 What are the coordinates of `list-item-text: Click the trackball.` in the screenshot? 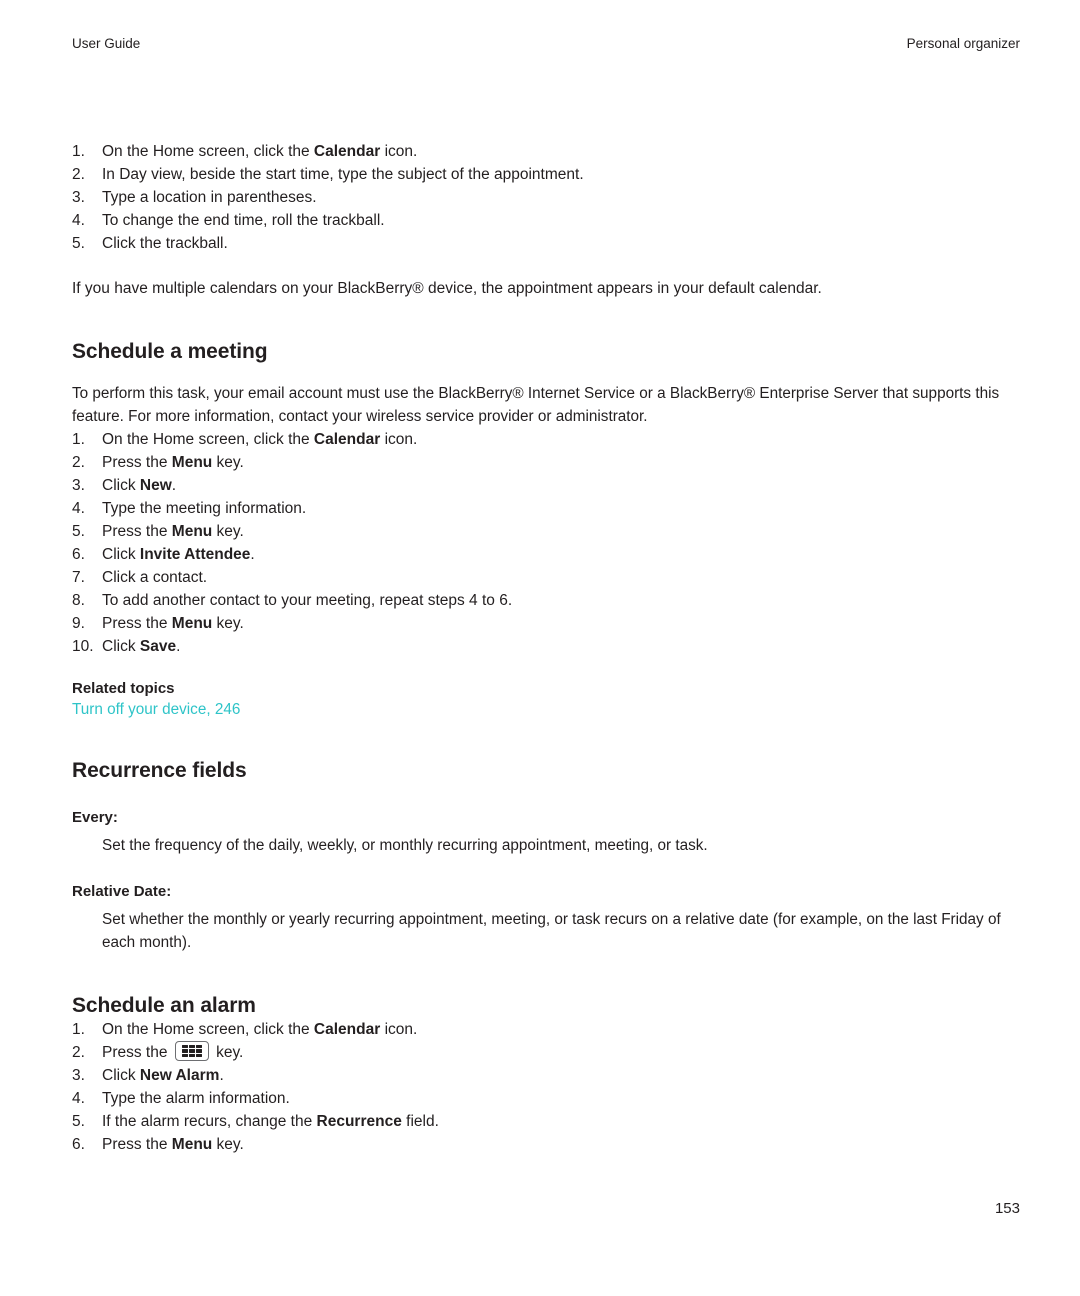 It's located at (165, 243).